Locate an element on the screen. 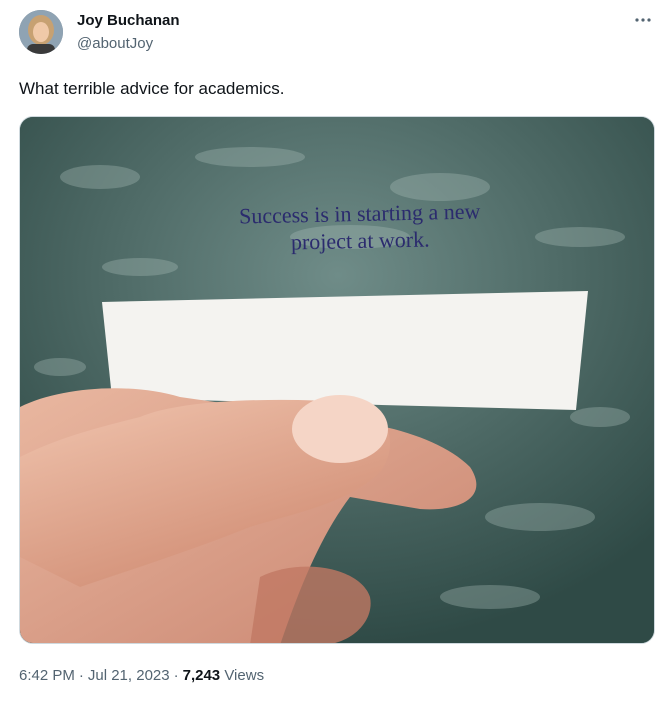 The height and width of the screenshot is (705, 671). tweet-date: Jul 21, 2023 is located at coordinates (129, 675).